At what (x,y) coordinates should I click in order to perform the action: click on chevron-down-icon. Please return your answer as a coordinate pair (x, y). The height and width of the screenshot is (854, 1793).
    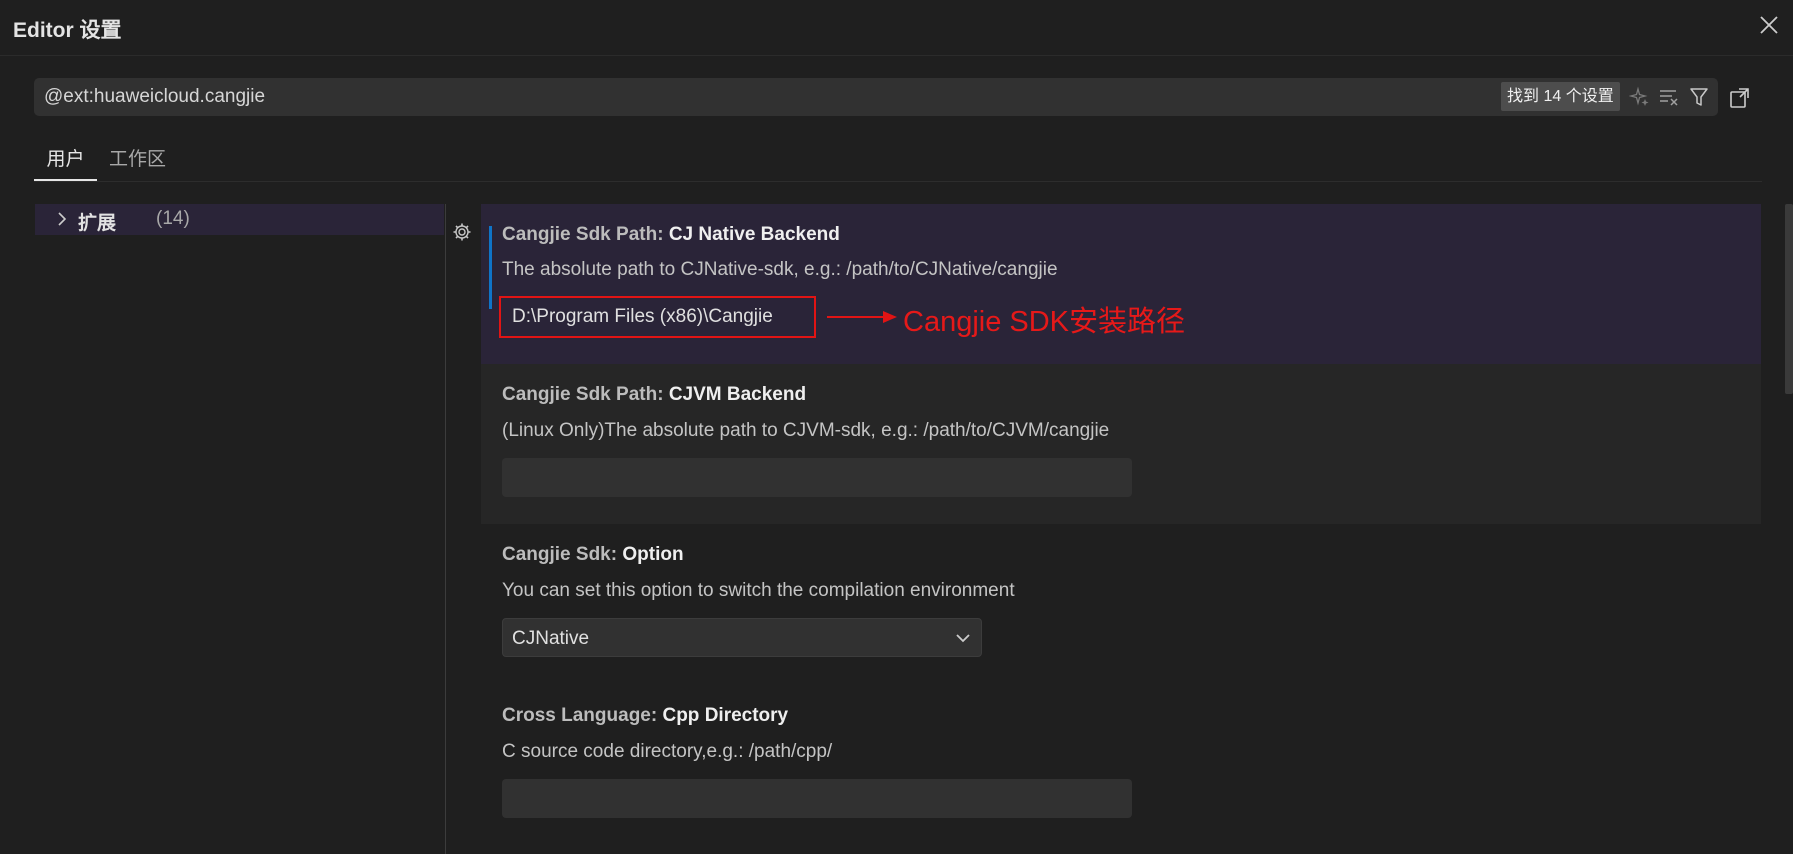
    Looking at the image, I should click on (963, 638).